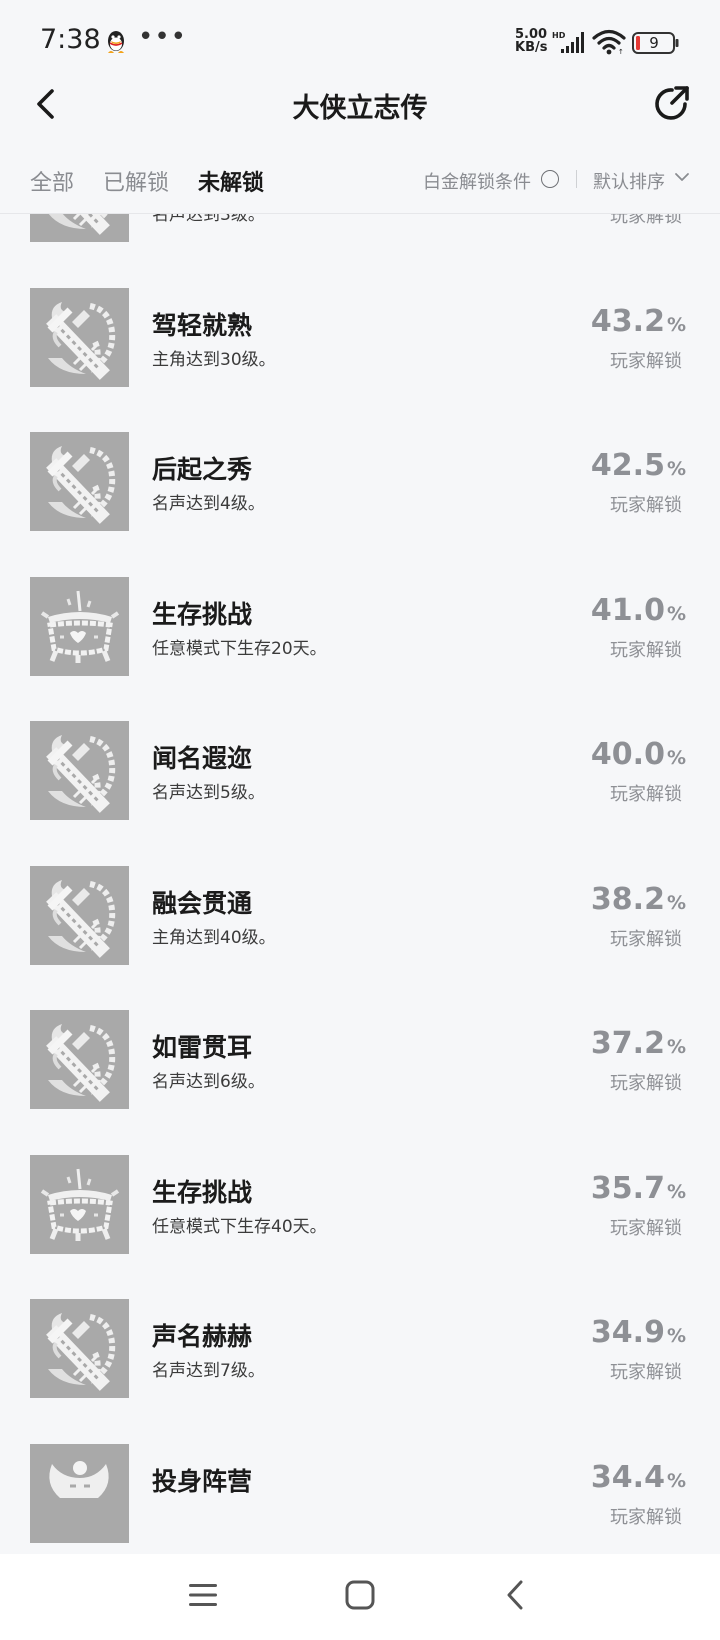 The image size is (720, 1640). What do you see at coordinates (515, 1595) in the screenshot?
I see `back-icon` at bounding box center [515, 1595].